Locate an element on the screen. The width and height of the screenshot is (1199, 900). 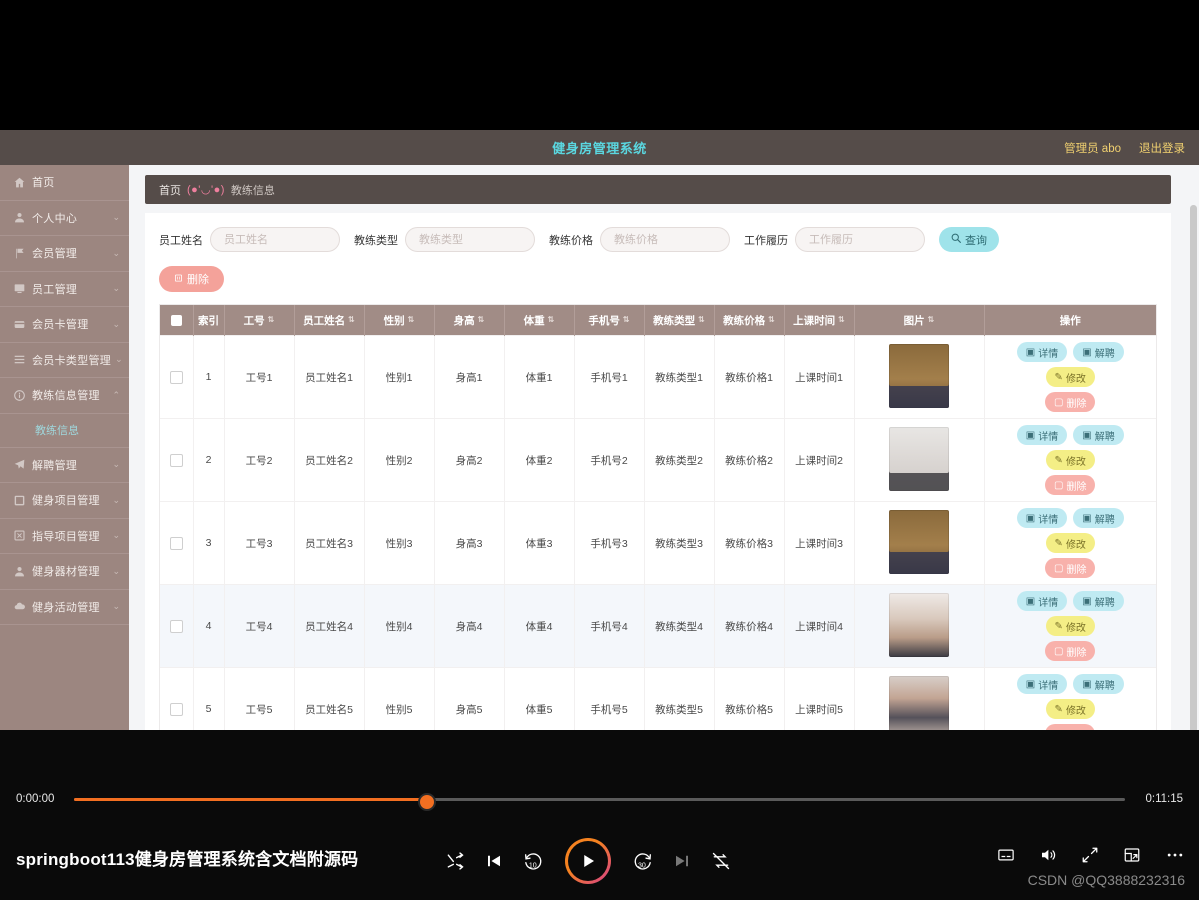
chevron-down-icon: ⌄ is located at coordinates (116, 570).